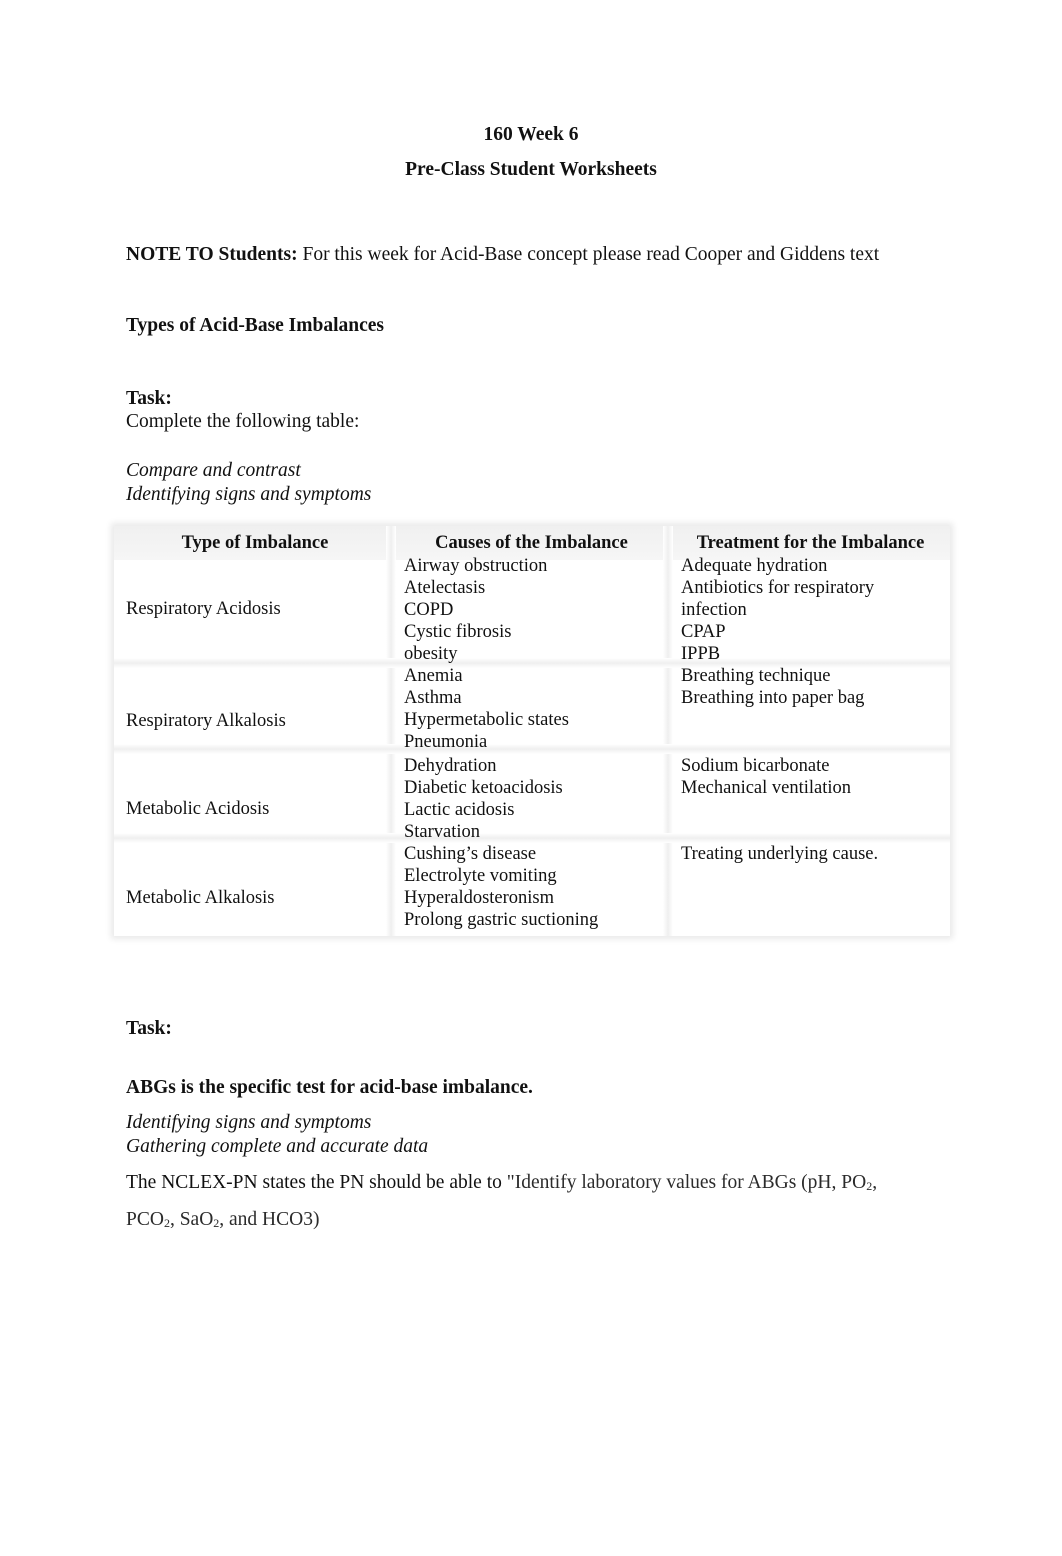 This screenshot has height=1556, width=1062. What do you see at coordinates (200, 898) in the screenshot?
I see `table-cell-type: Metabolic Alkalosis` at bounding box center [200, 898].